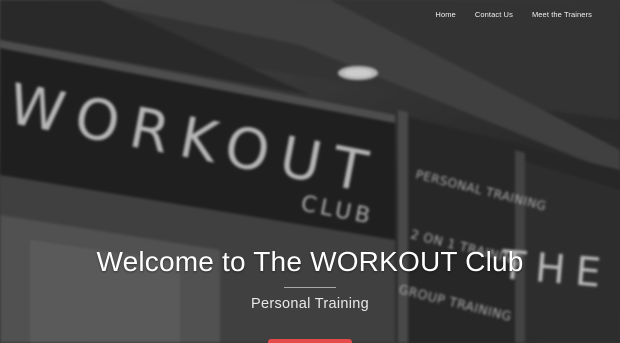 This screenshot has width=620, height=343. I want to click on nav-contact-link: Contact Us, so click(494, 14).